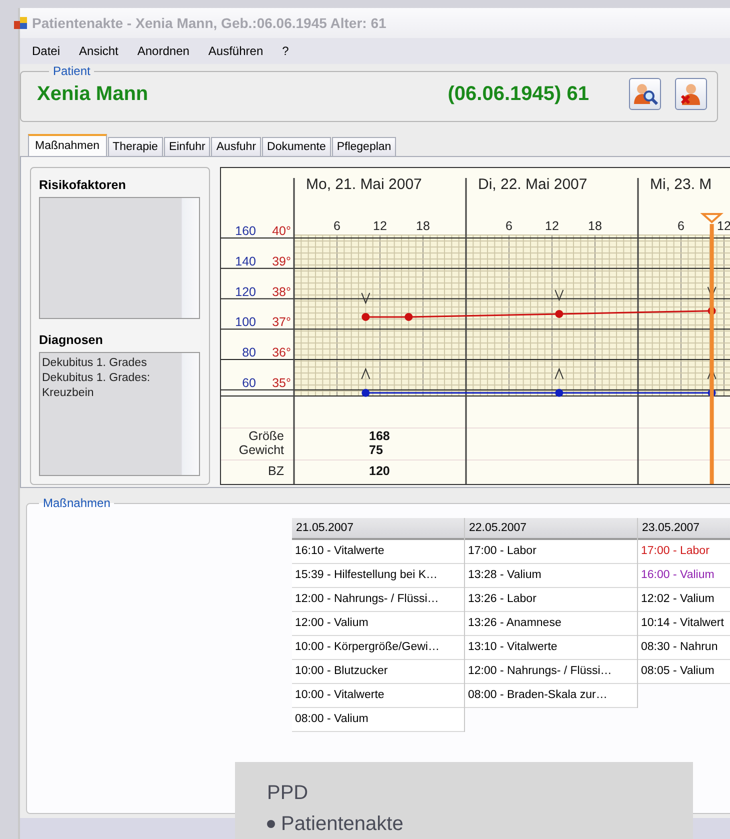 This screenshot has height=839, width=730. I want to click on patient-birth-age: (06.06.1945) 61, so click(518, 94).